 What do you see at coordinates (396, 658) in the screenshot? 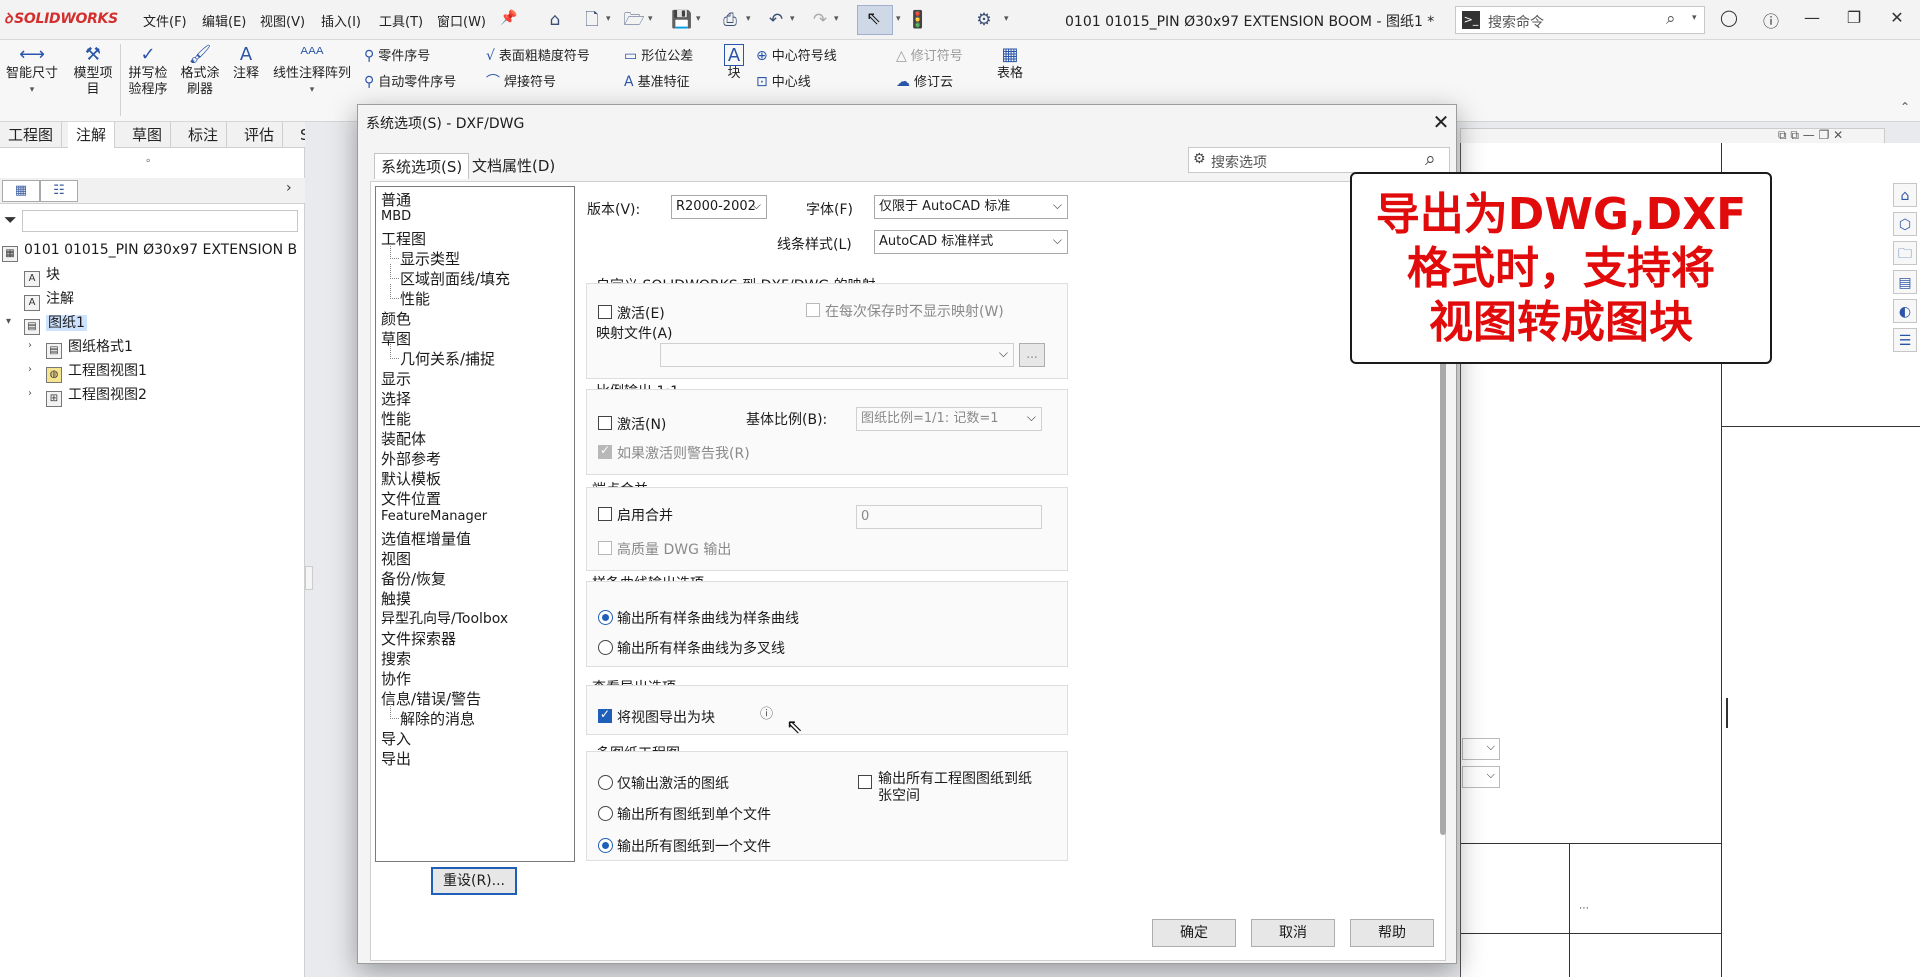
I see `nav-item: 搜索` at bounding box center [396, 658].